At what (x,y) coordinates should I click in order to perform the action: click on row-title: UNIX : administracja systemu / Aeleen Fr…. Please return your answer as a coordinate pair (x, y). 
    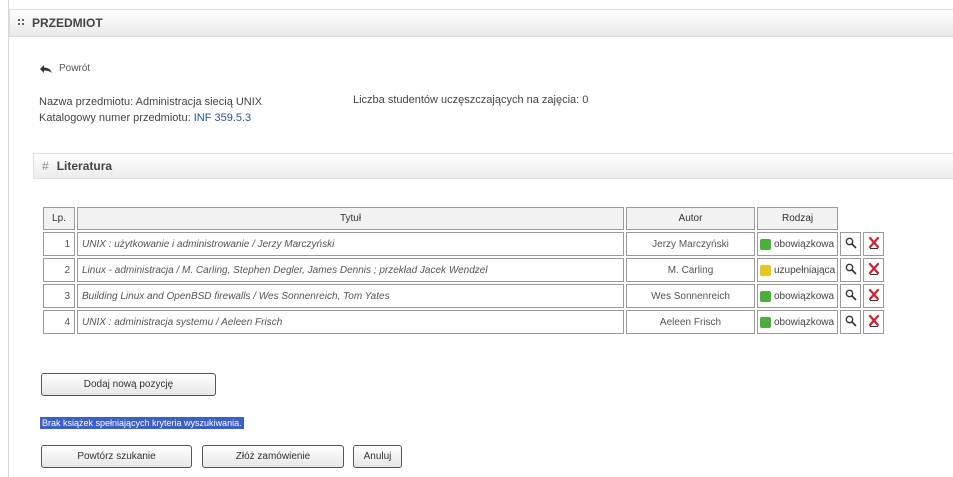
    Looking at the image, I should click on (350, 322).